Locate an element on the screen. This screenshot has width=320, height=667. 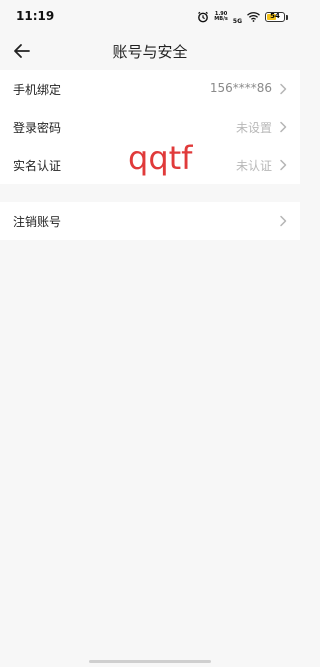
net-speed-unit: MB/s is located at coordinates (221, 19).